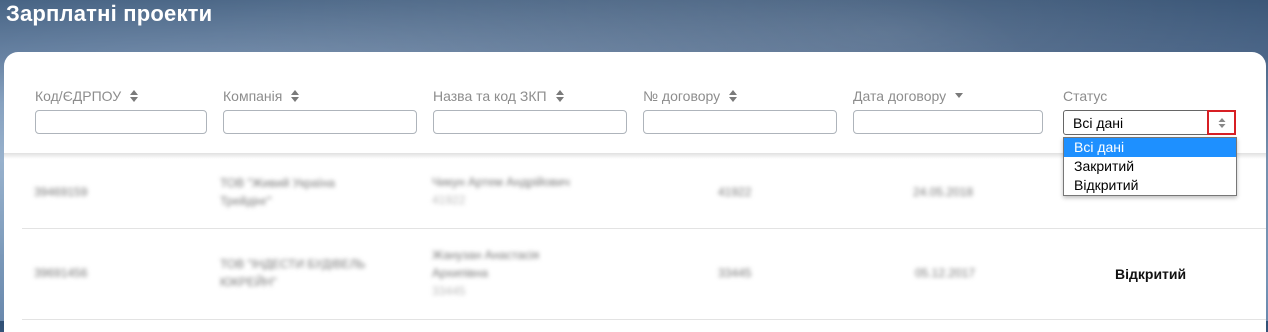 This screenshot has height=332, width=1268. Describe the element at coordinates (292, 273) in the screenshot. I see `row-company: ТОВ "ІНДЕСТИ БУДІВЕЛЬ ЮКРЕЙН"` at that location.